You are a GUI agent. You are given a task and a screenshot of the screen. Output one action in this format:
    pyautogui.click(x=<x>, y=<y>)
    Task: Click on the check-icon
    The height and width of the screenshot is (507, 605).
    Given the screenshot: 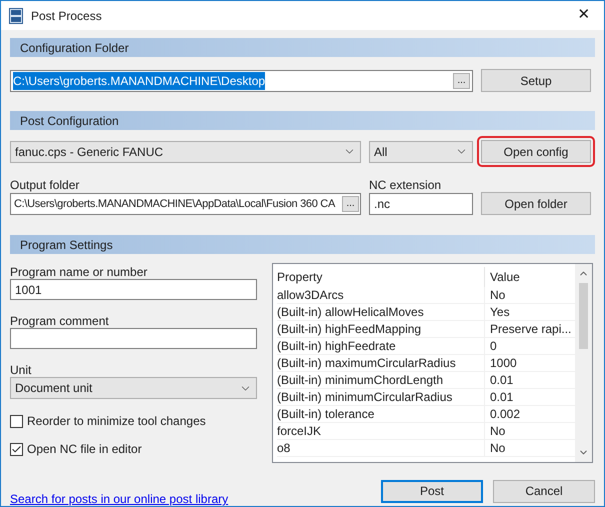 What is the action you would take?
    pyautogui.click(x=16, y=449)
    